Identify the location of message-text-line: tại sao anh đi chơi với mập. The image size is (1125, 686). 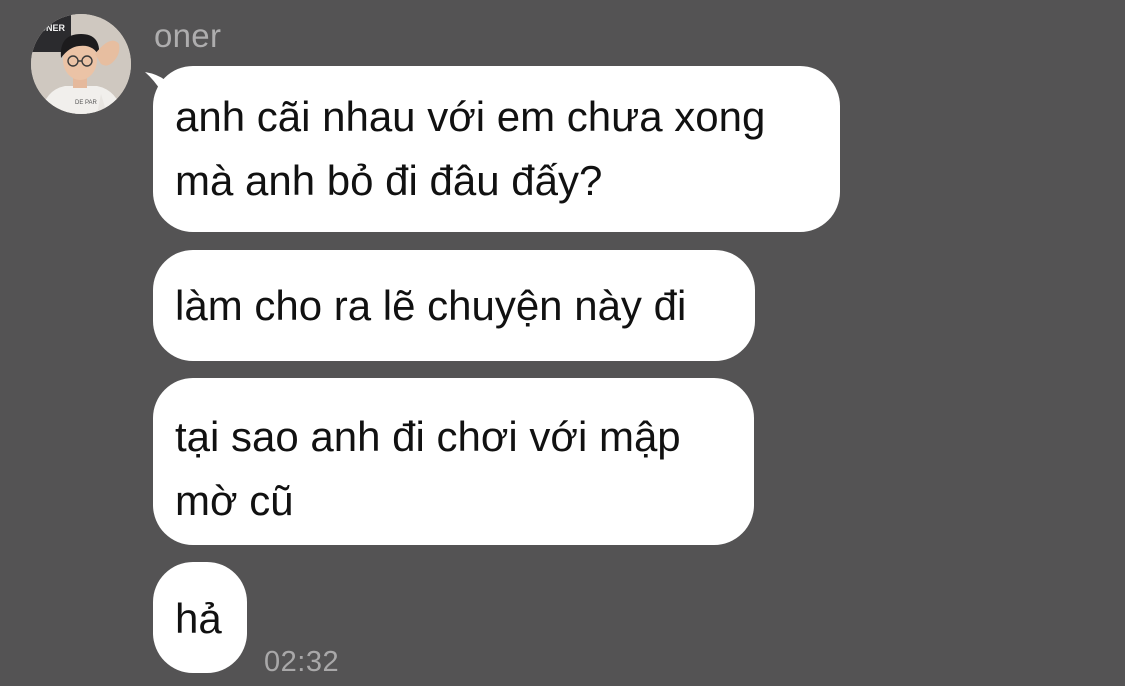
(428, 436).